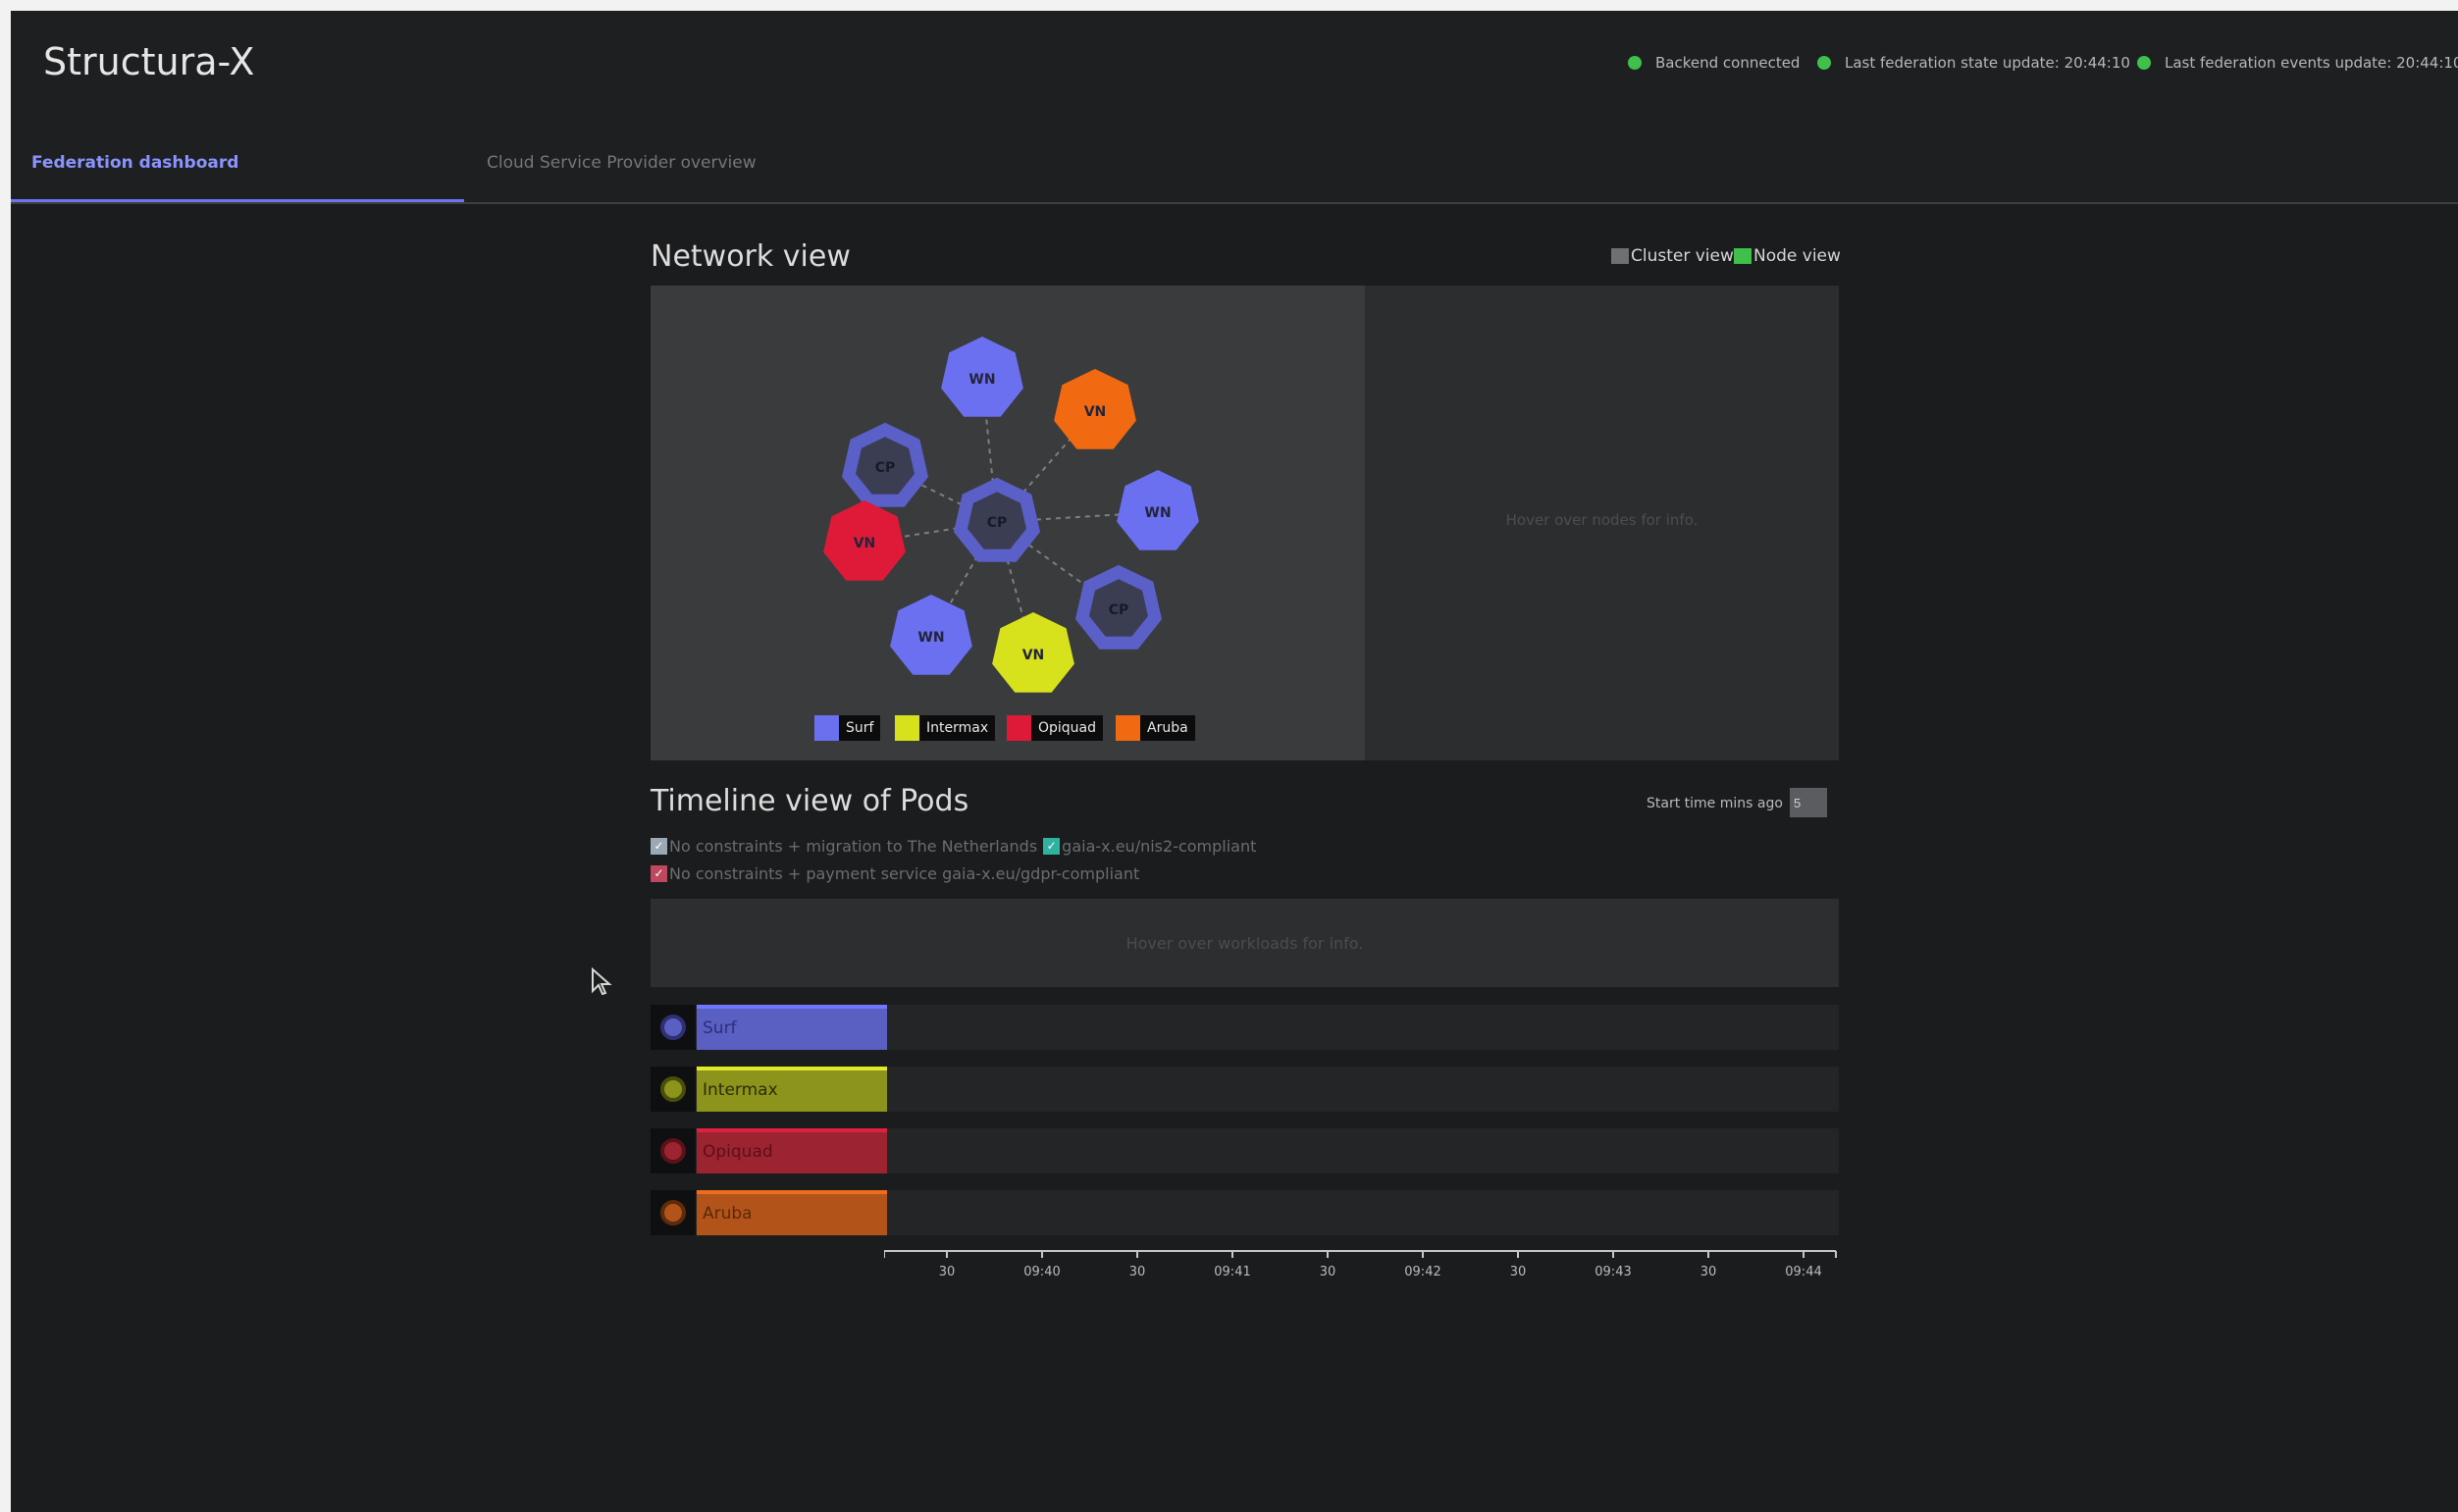 This screenshot has height=1512, width=2458. What do you see at coordinates (1159, 846) in the screenshot?
I see `constraint-1-tag: gaia-x.eu/nis2-compliant` at bounding box center [1159, 846].